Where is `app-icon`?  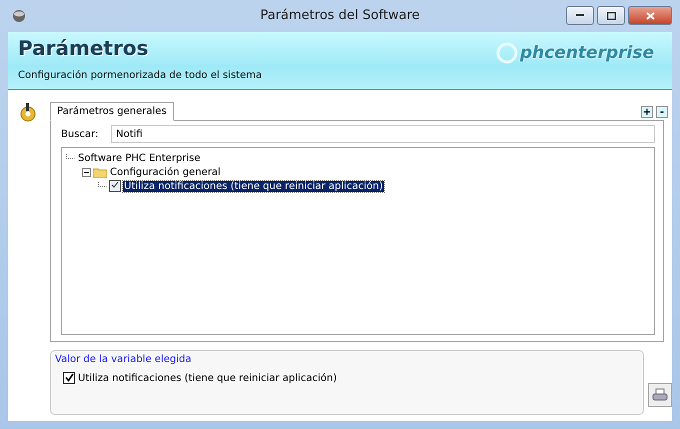
app-icon is located at coordinates (19, 15).